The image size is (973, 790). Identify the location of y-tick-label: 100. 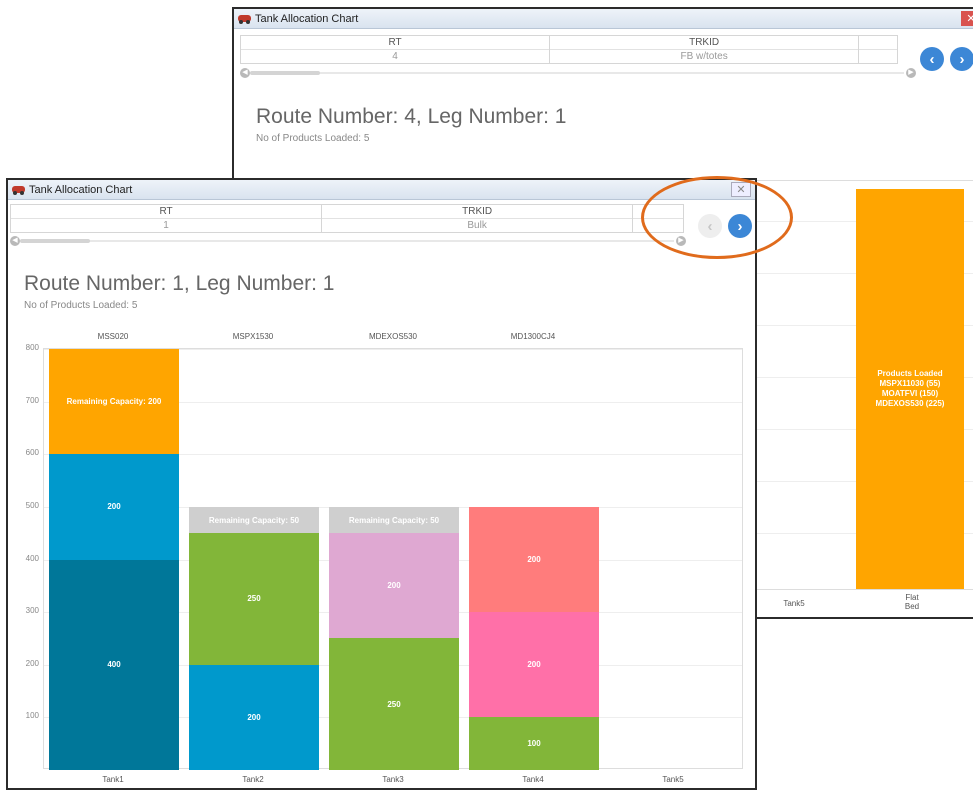
(32, 716).